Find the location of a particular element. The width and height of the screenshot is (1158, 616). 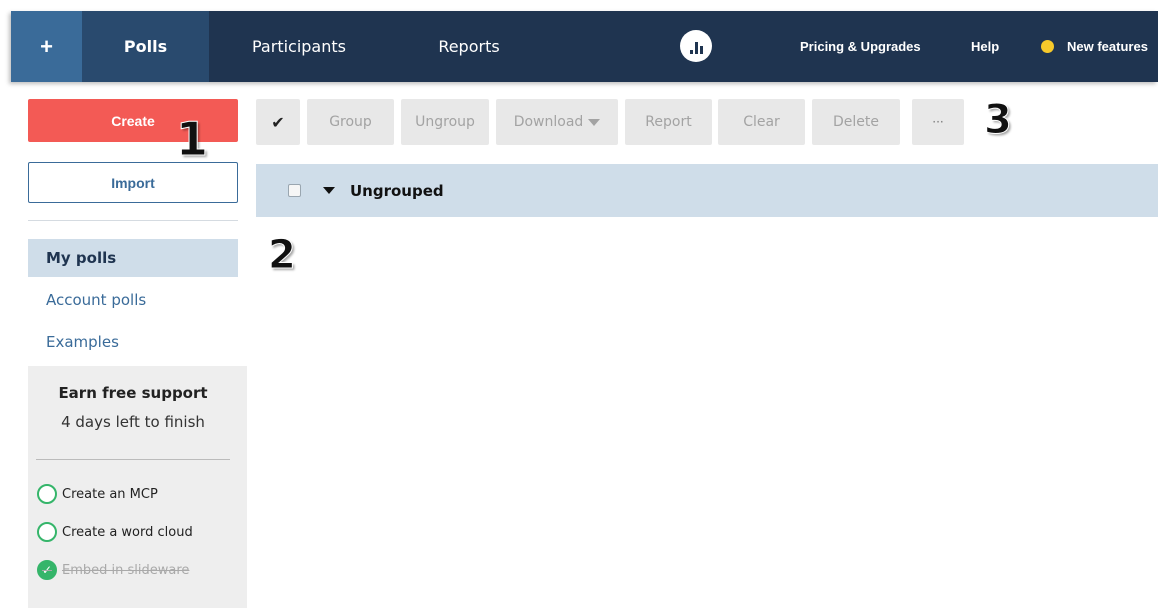

new-features-label: New features is located at coordinates (1107, 46).